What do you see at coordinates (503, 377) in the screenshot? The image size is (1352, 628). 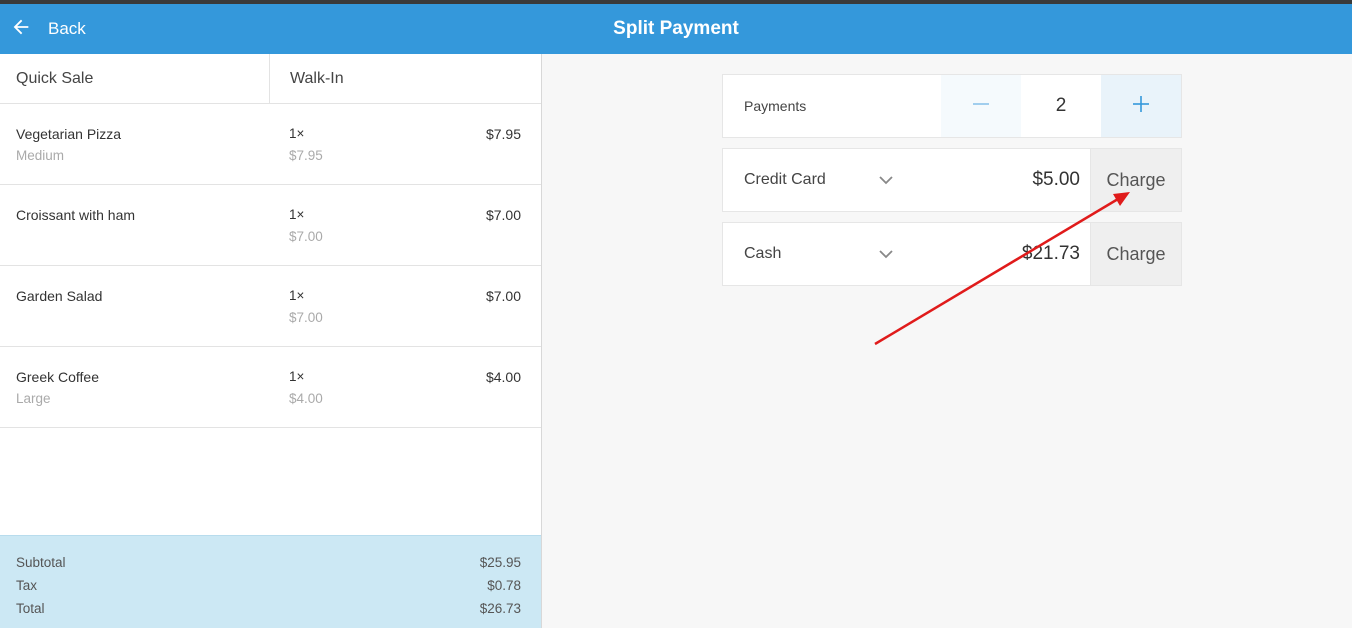 I see `item-price: $4.00` at bounding box center [503, 377].